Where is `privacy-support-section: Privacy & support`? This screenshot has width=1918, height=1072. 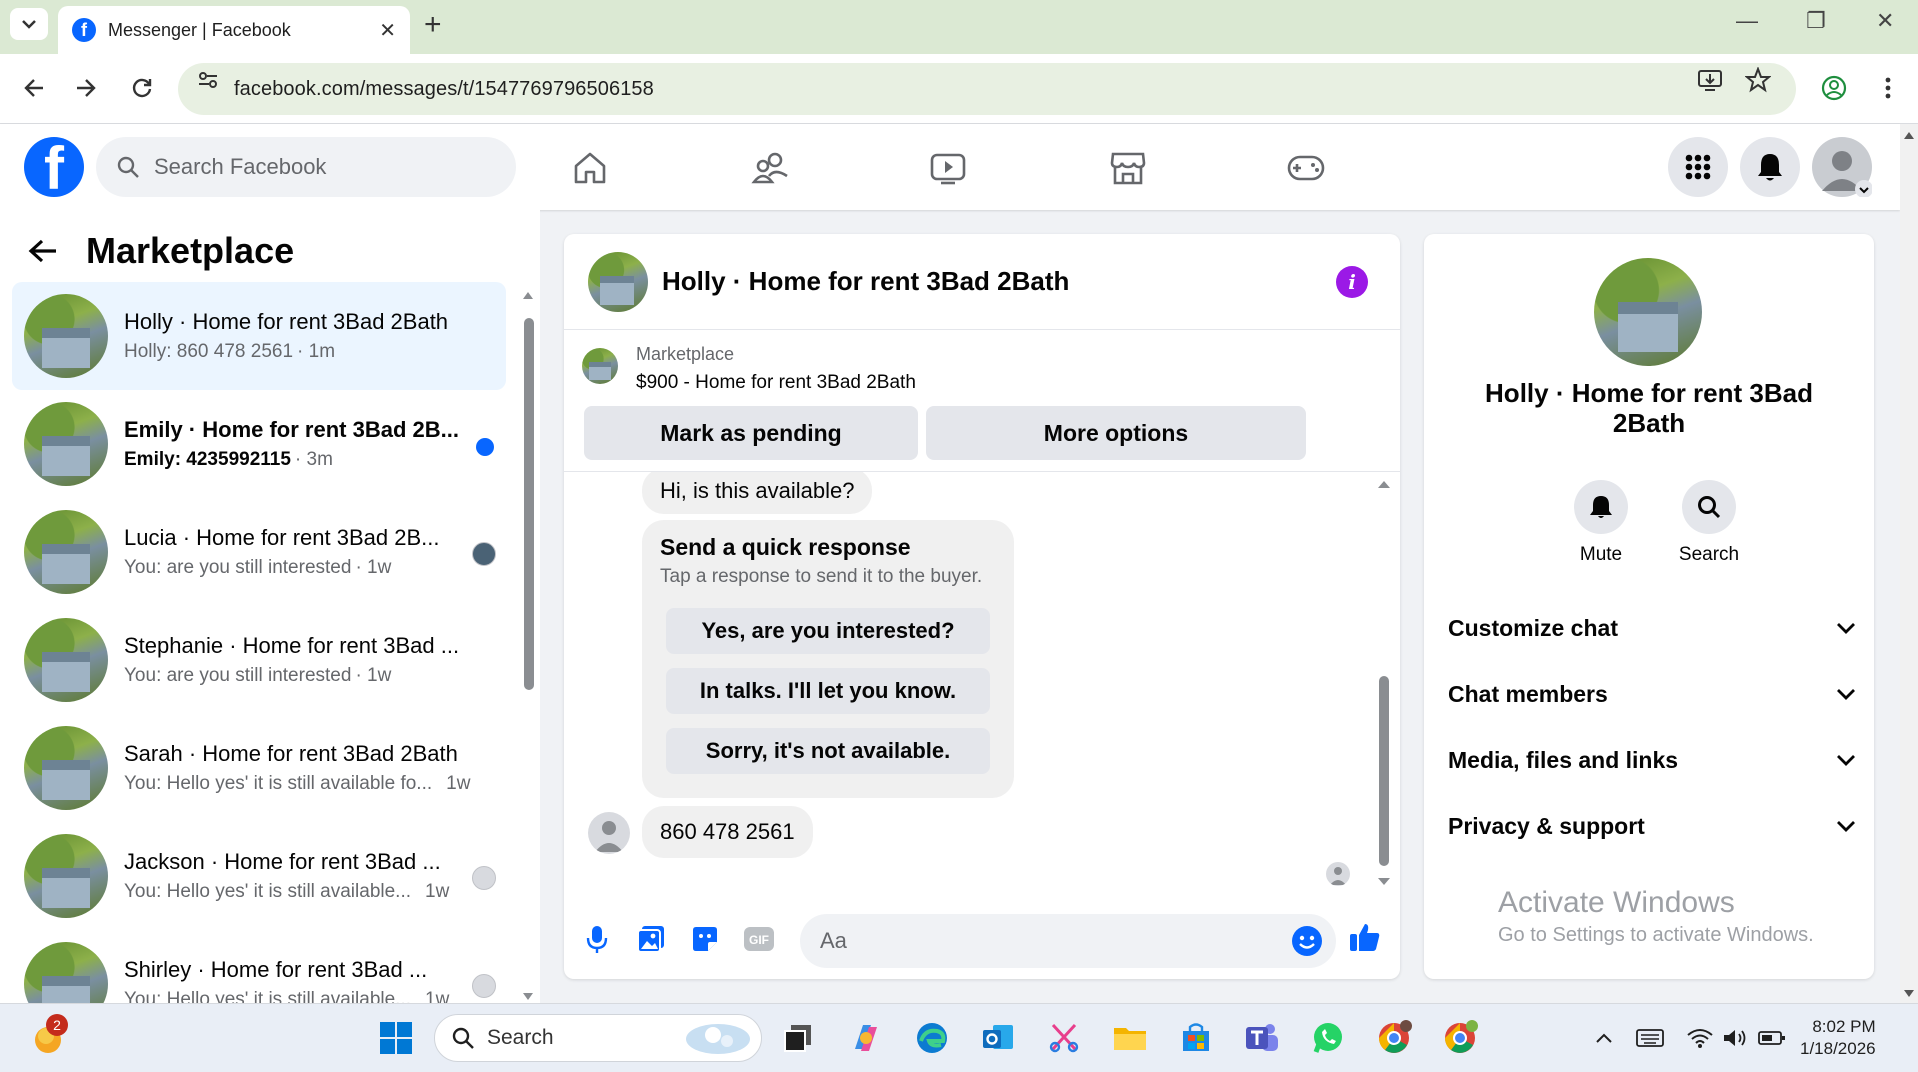
privacy-support-section: Privacy & support is located at coordinates (1652, 826).